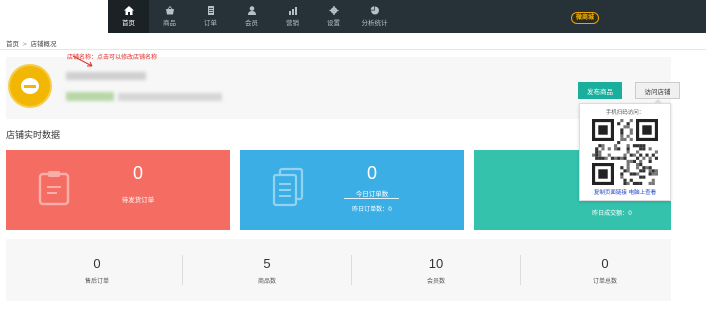 The width and height of the screenshot is (706, 309). I want to click on member-count-stat: 10 会员数, so click(436, 270).